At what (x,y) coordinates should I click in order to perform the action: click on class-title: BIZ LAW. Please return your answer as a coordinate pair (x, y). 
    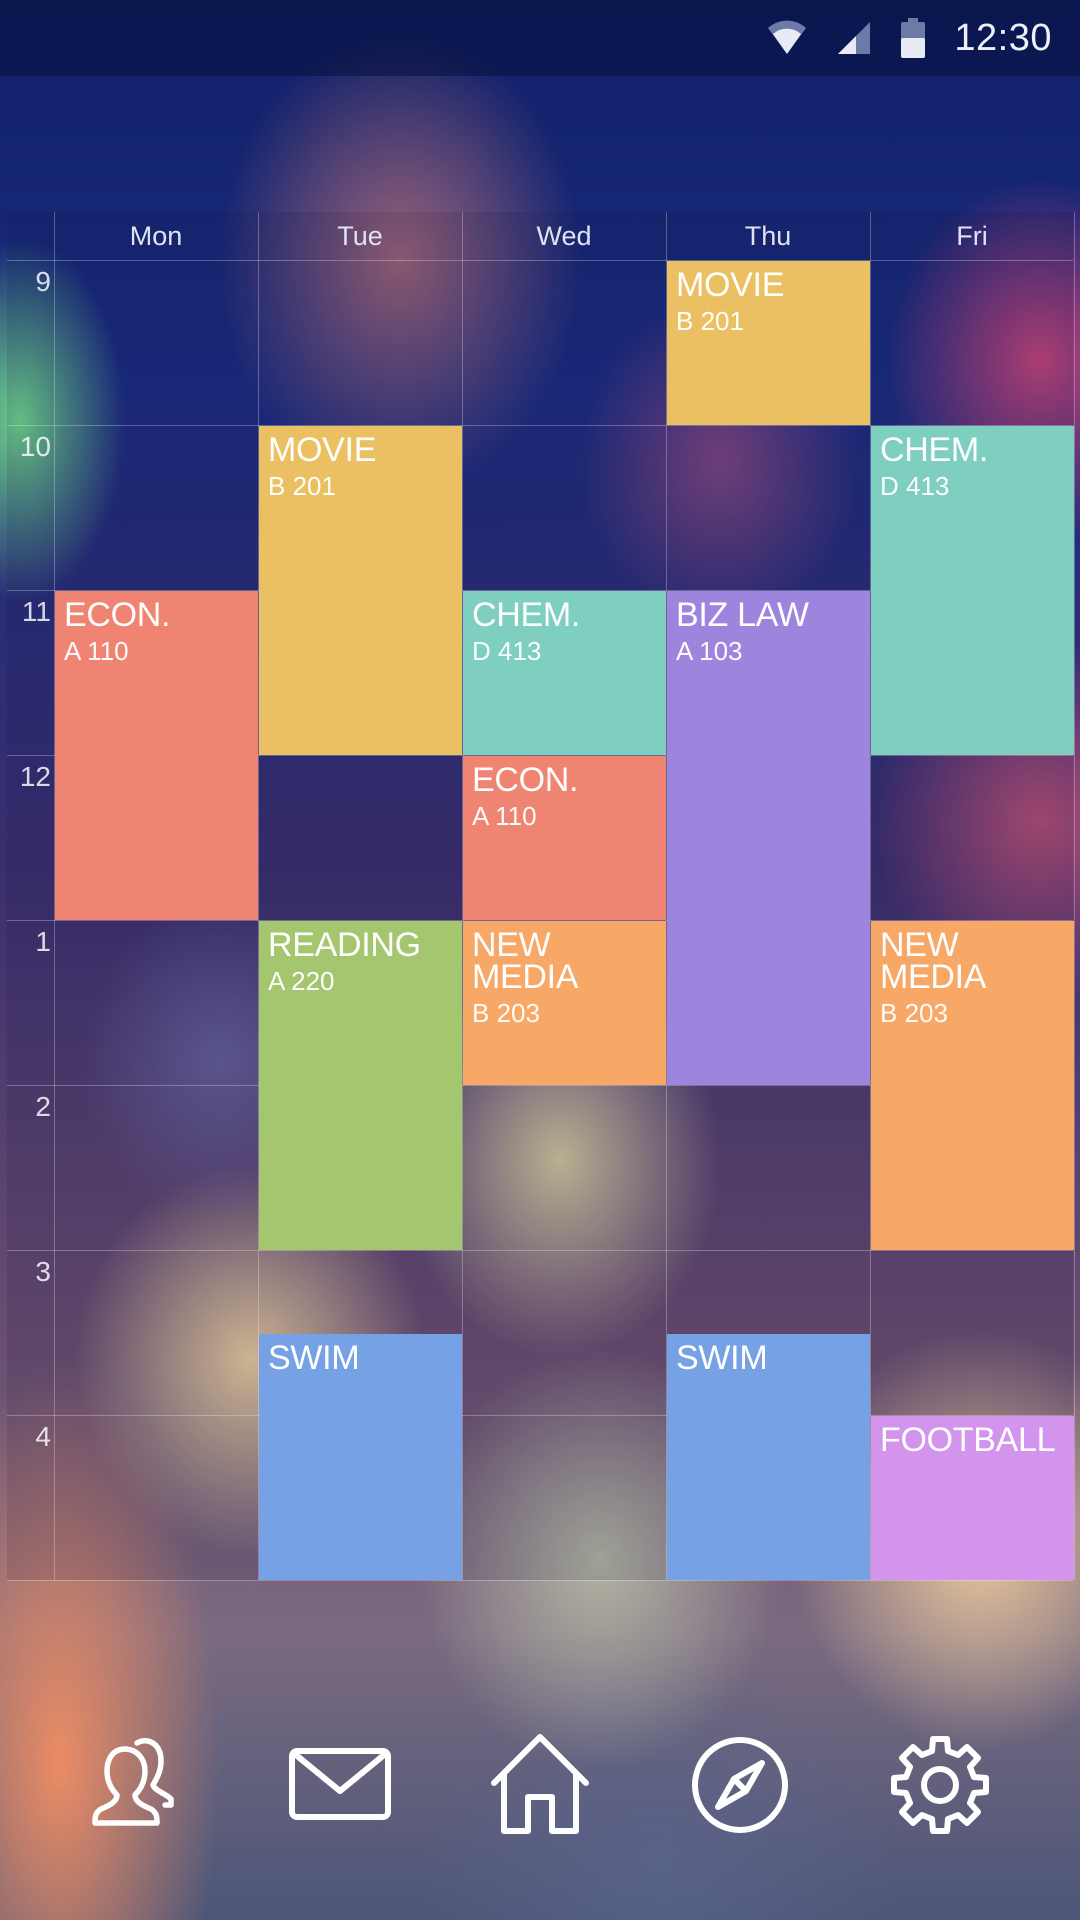
    Looking at the image, I should click on (742, 615).